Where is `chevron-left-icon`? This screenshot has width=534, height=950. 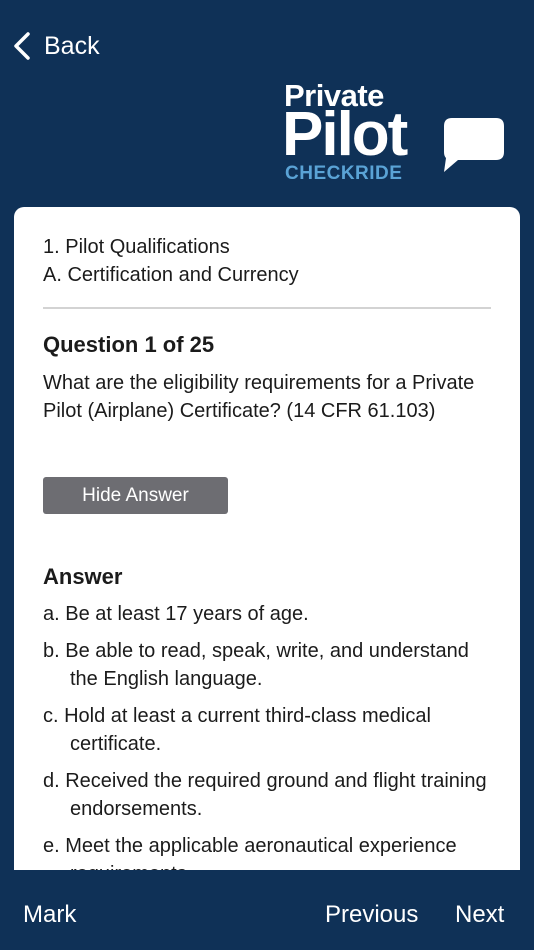 chevron-left-icon is located at coordinates (22, 46).